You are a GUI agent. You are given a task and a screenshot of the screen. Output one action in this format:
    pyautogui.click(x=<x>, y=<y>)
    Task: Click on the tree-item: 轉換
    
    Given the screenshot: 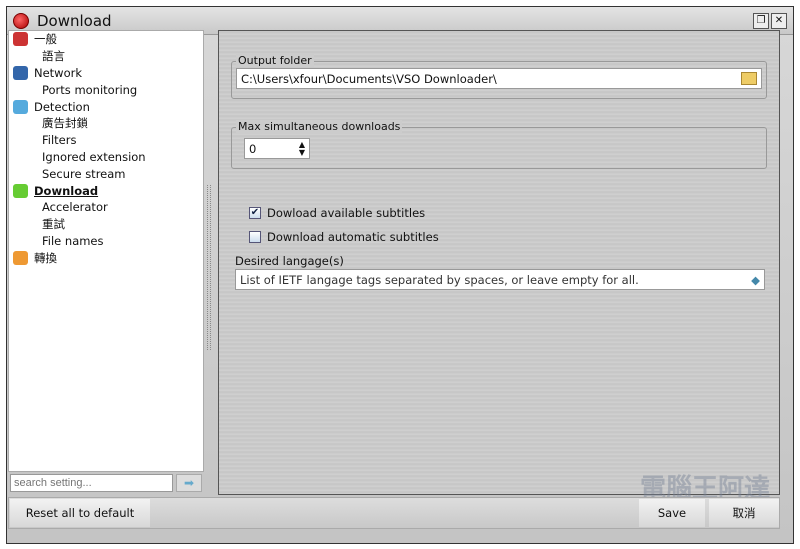 What is the action you would take?
    pyautogui.click(x=106, y=257)
    